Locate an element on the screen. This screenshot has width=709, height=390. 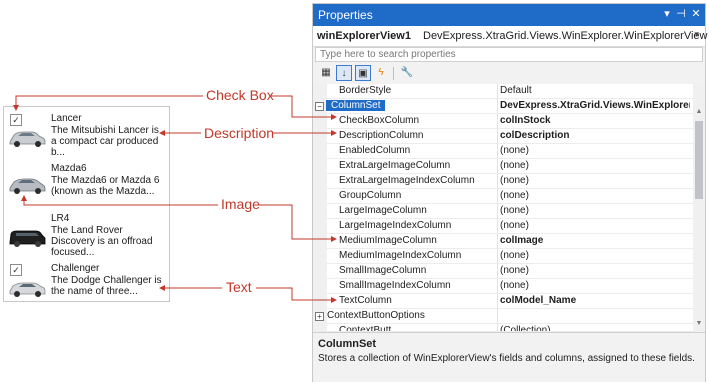
property-row: TextColumn colModel_Name is located at coordinates (503, 301).